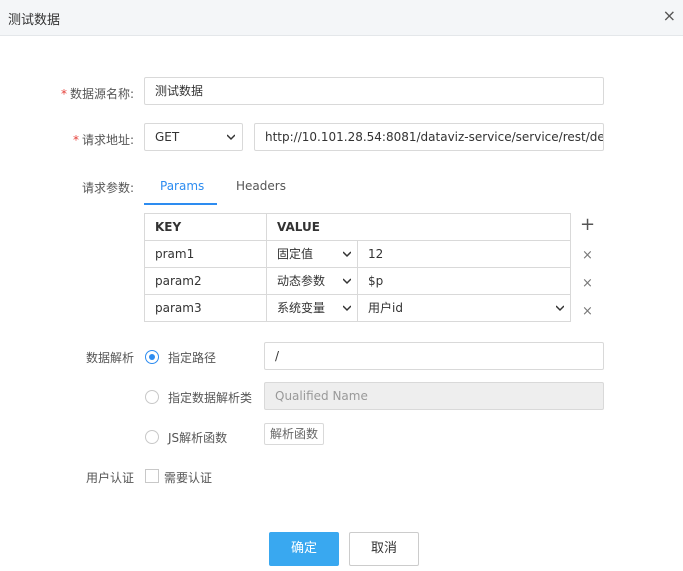 This screenshot has height=571, width=683. Describe the element at coordinates (464, 281) in the screenshot. I see `param-value-cell: $p` at that location.